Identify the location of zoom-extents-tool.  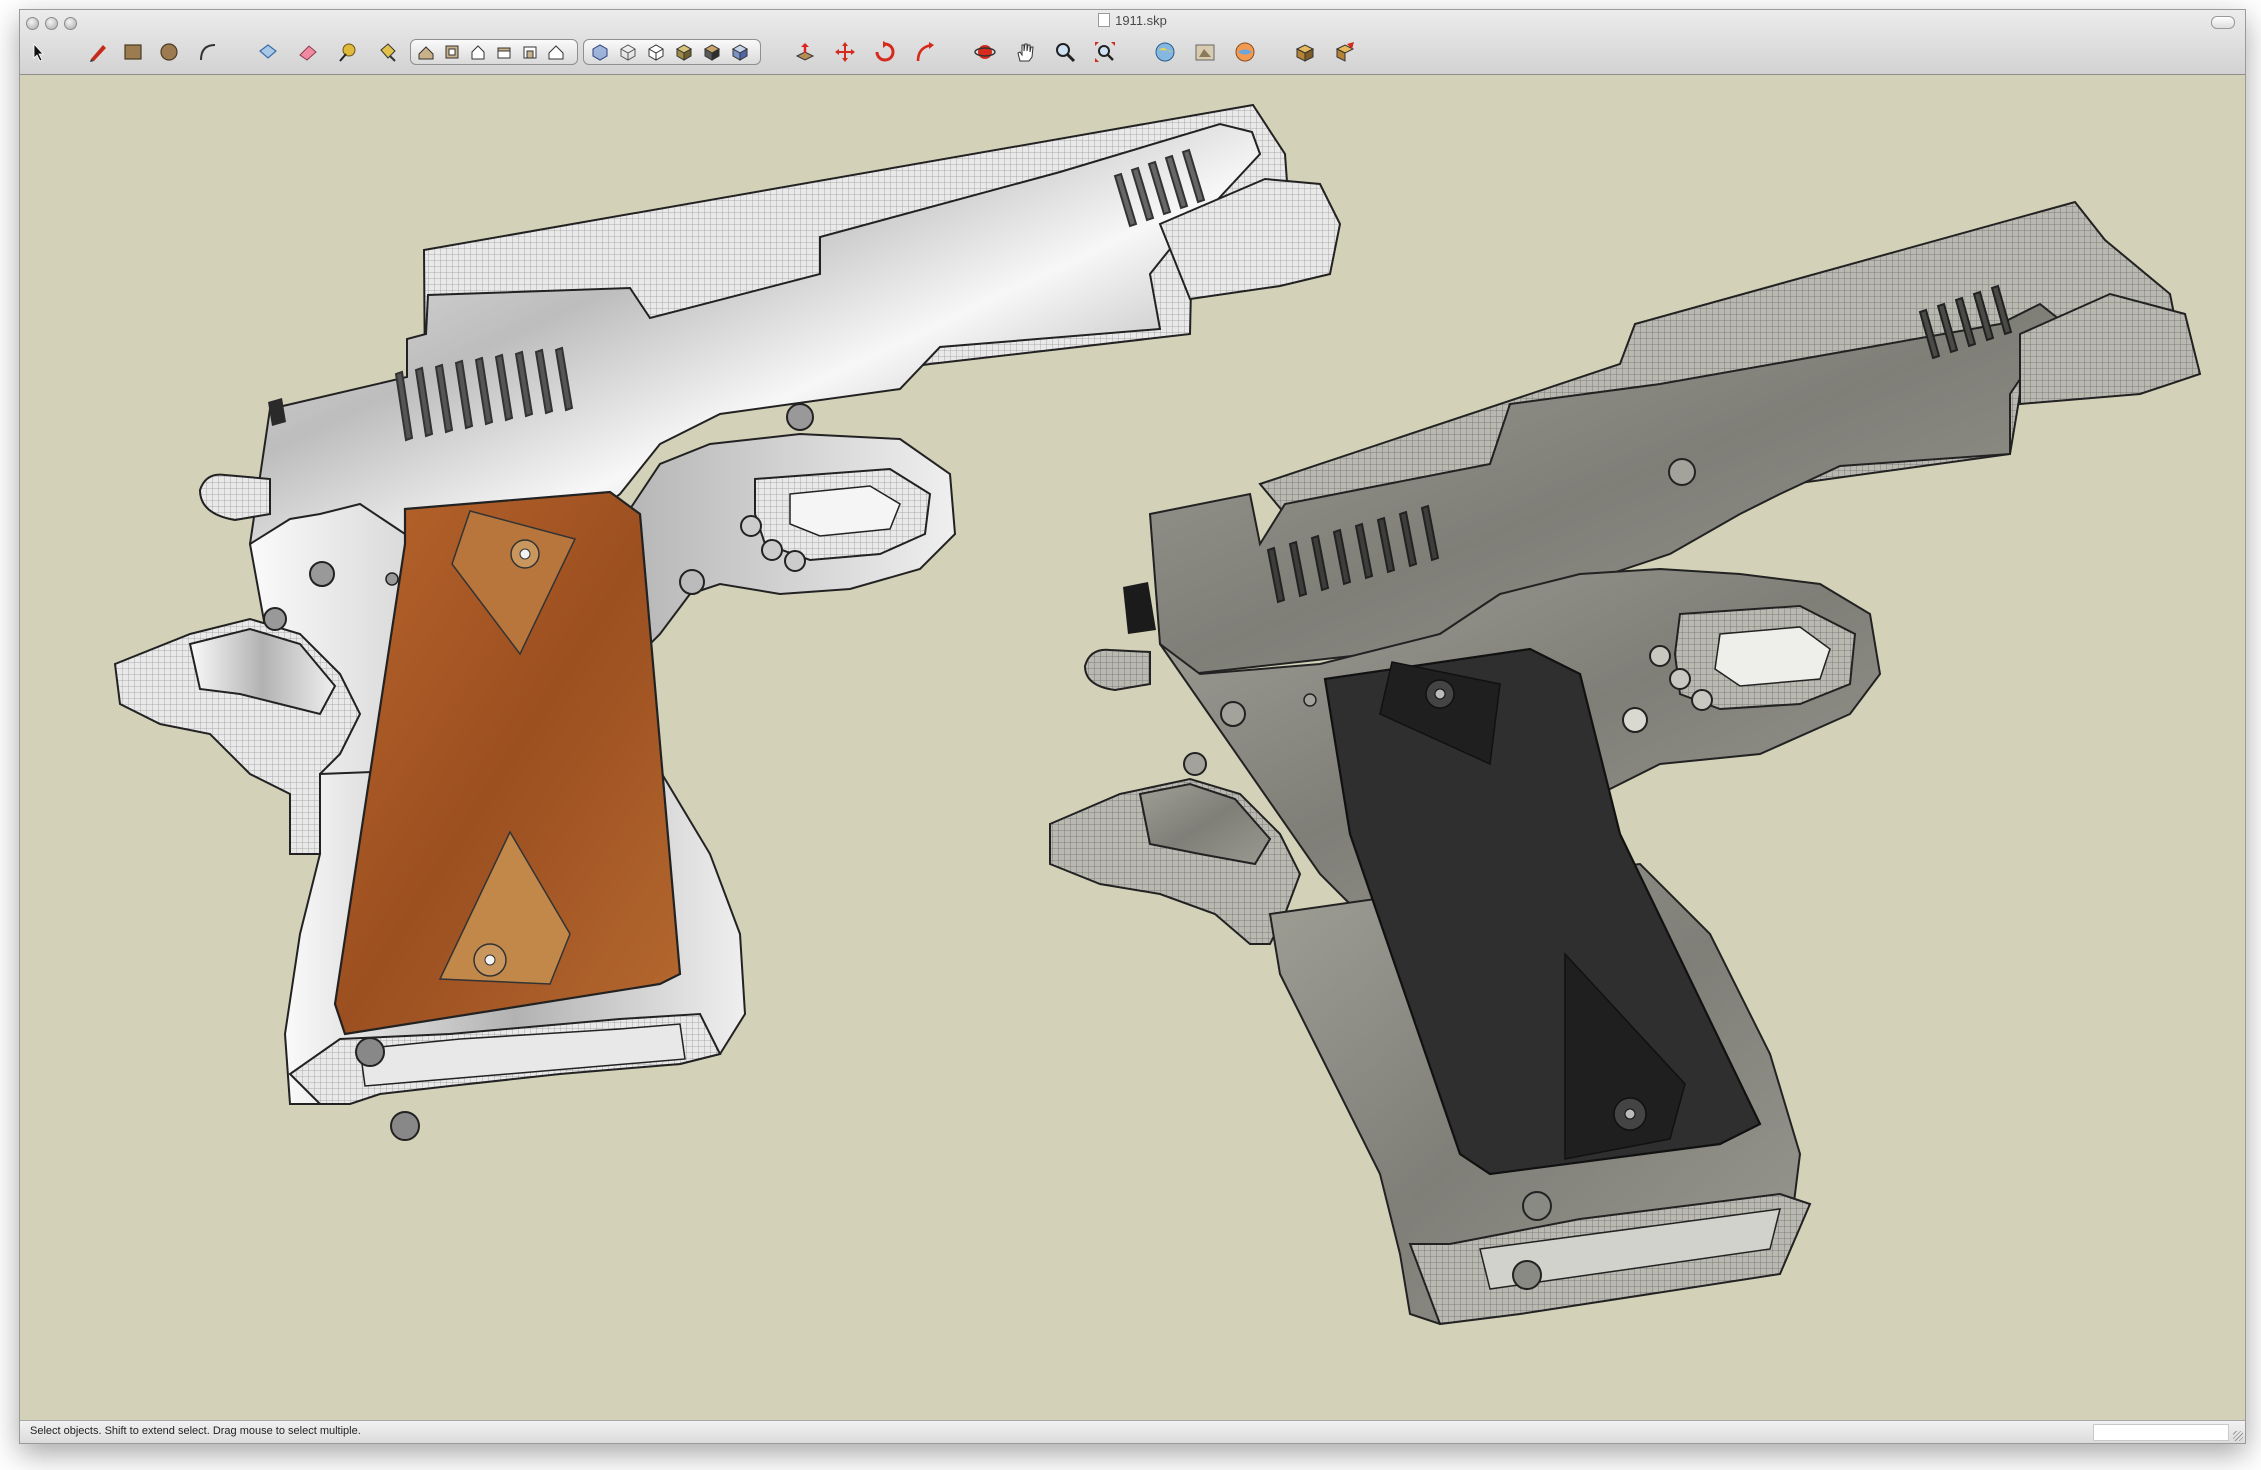
(1105, 52).